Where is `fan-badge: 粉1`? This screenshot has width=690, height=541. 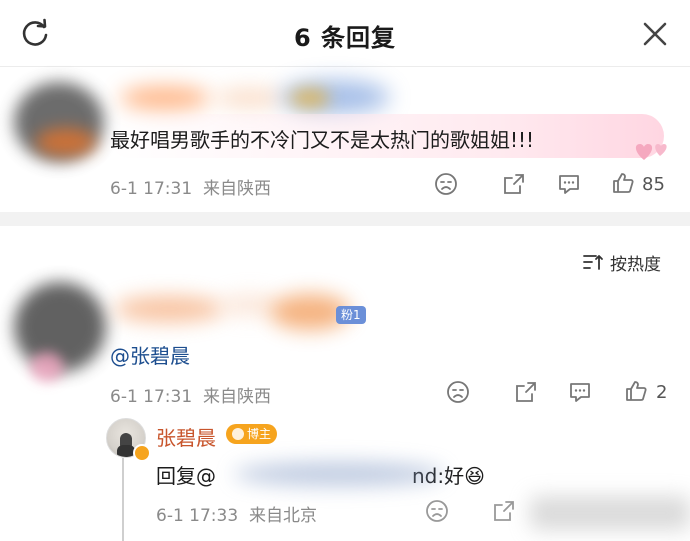
fan-badge: 粉1 is located at coordinates (351, 315).